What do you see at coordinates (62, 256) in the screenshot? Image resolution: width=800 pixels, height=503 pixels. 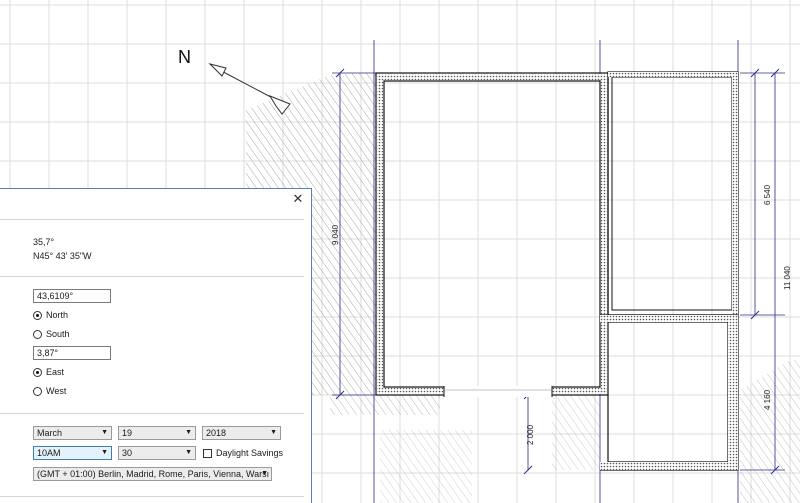 I see `sun-direction-value: N45° 43' 35"W` at bounding box center [62, 256].